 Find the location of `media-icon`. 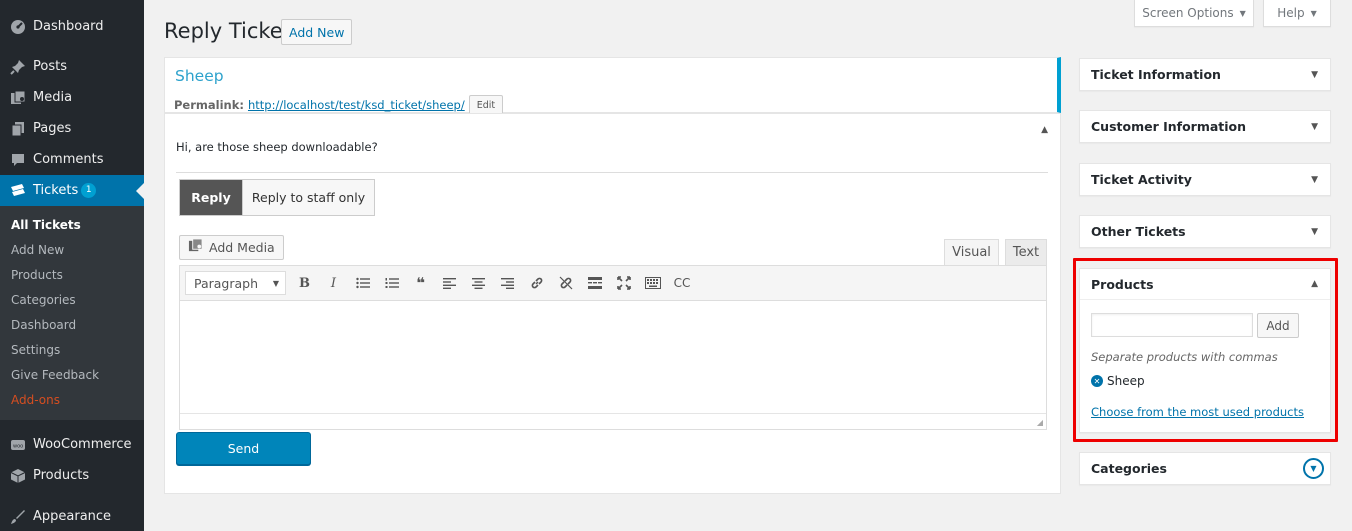

media-icon is located at coordinates (18, 98).